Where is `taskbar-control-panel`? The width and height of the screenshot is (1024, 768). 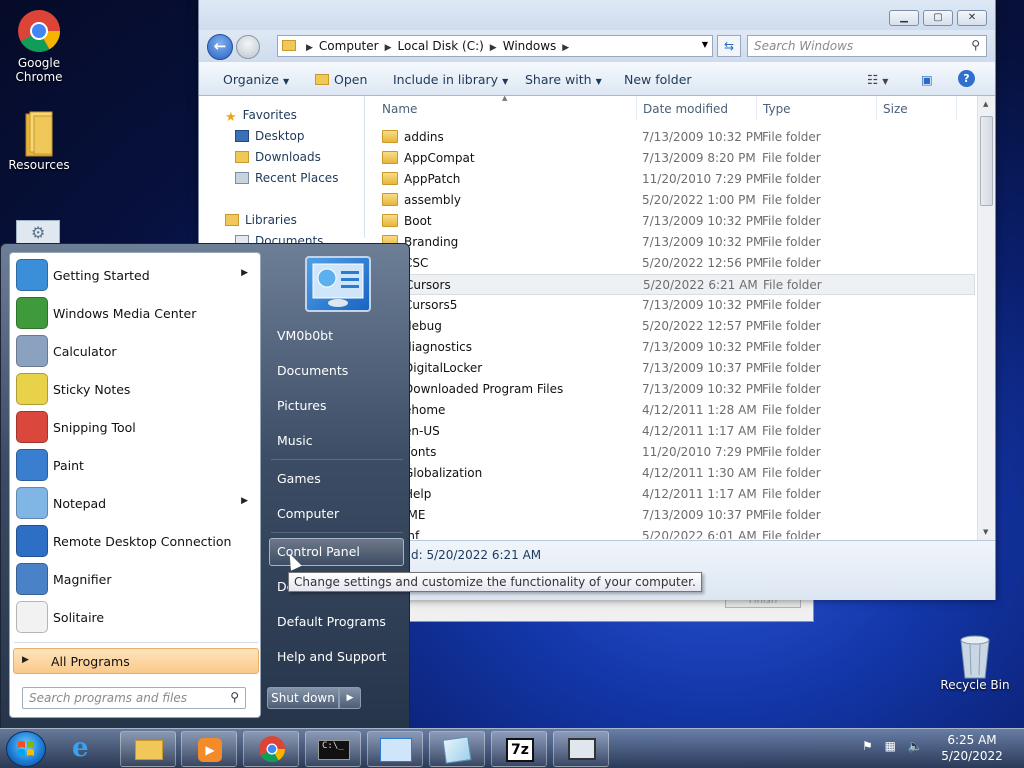 taskbar-control-panel is located at coordinates (395, 749).